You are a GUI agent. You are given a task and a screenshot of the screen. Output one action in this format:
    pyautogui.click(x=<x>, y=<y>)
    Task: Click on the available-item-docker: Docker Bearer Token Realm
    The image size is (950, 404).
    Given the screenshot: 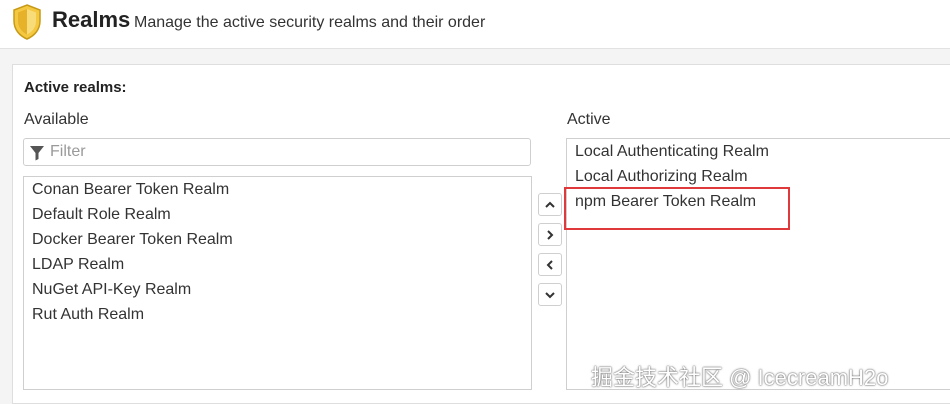 What is the action you would take?
    pyautogui.click(x=132, y=240)
    